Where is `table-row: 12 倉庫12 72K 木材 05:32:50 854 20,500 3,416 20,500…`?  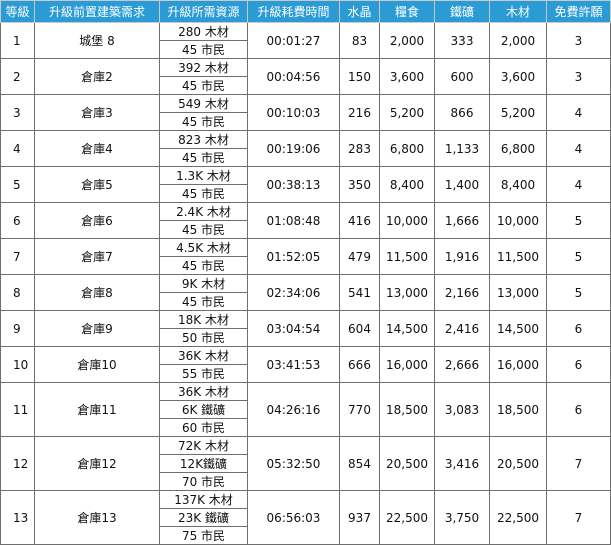
table-row: 12 倉庫12 72K 木材 05:32:50 854 20,500 3,416 20,500… is located at coordinates (305, 463).